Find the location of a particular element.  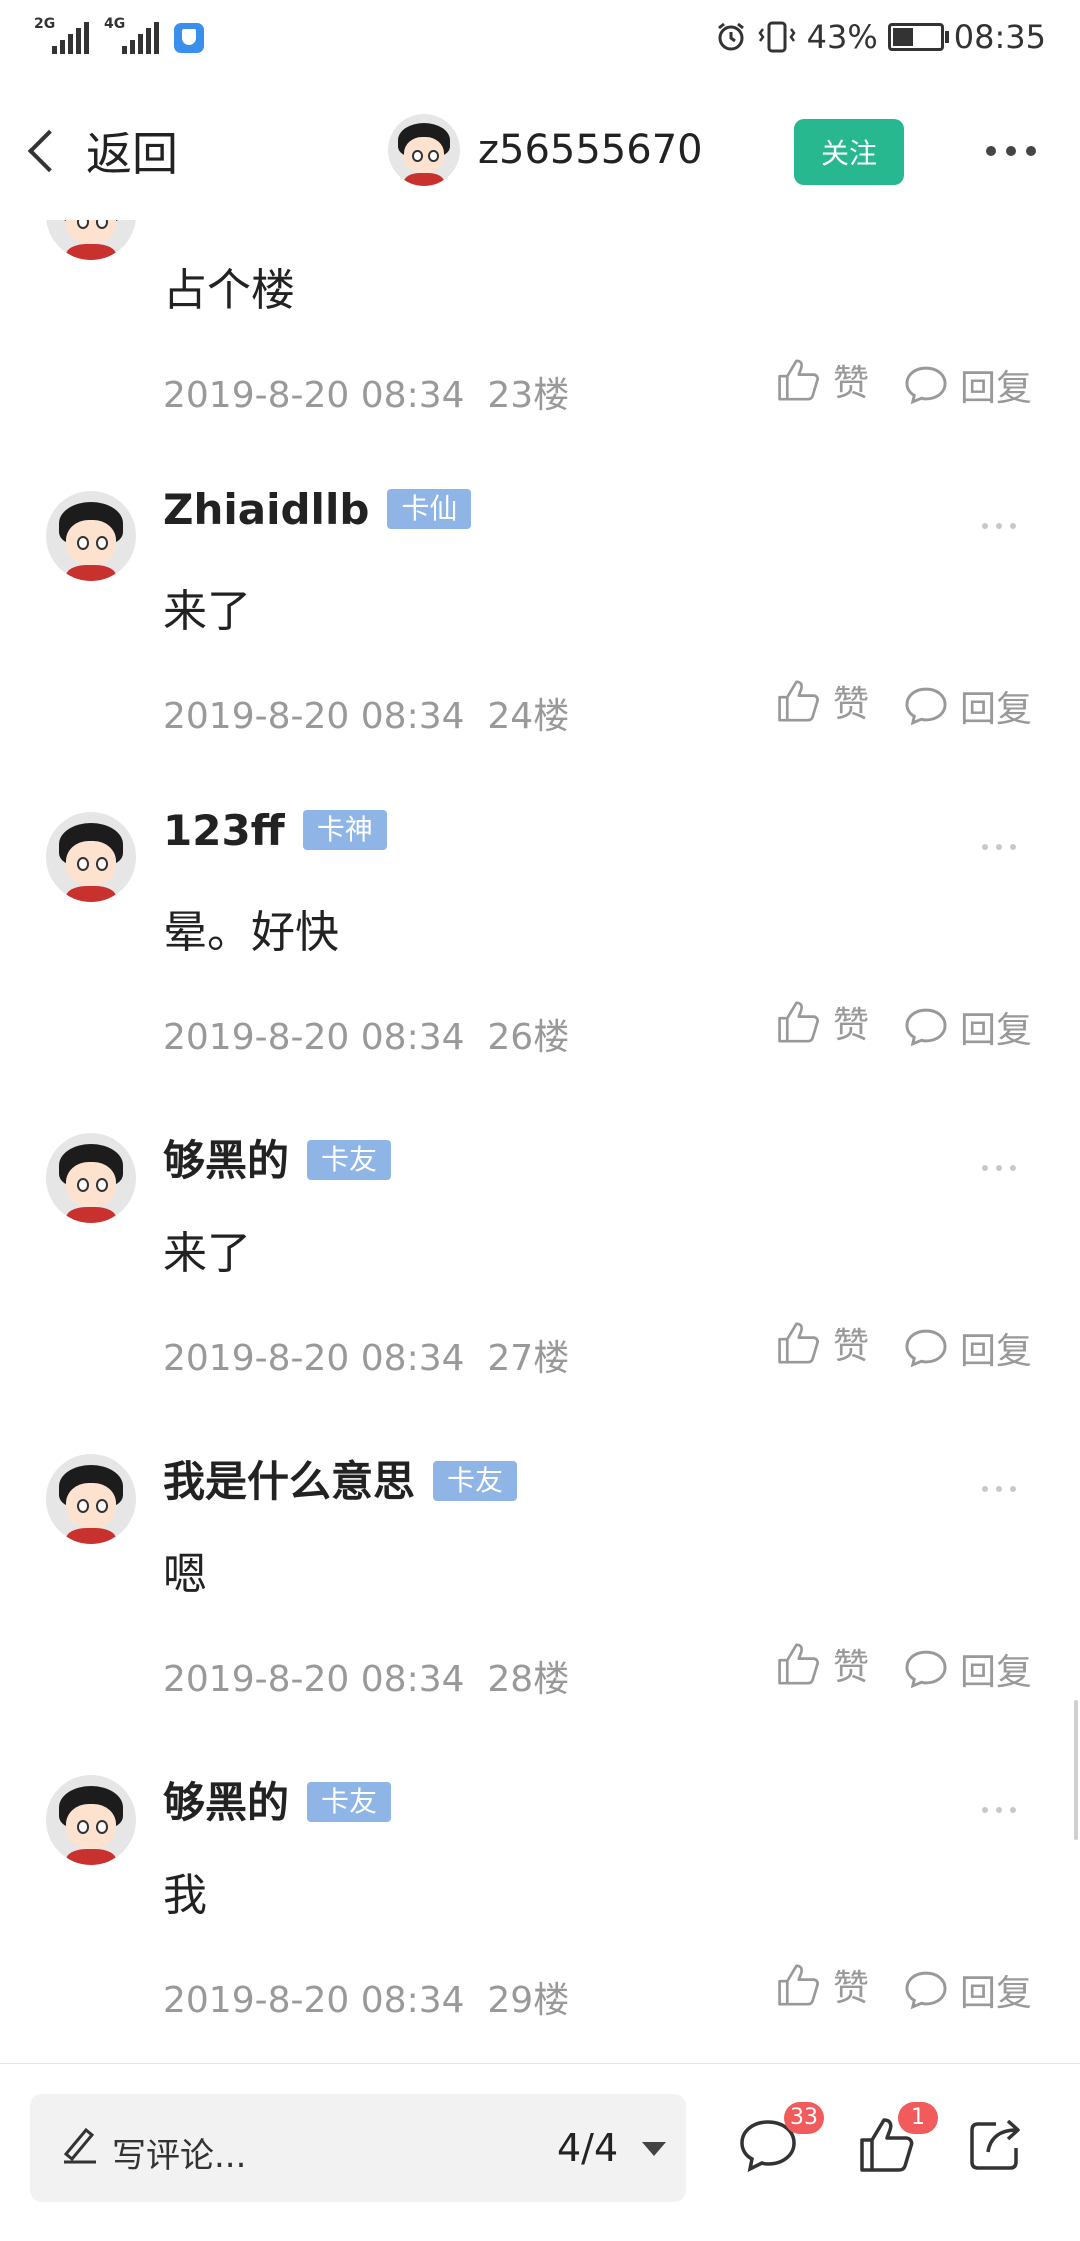

signal-sim1-icon: 2G is located at coordinates (63, 36).